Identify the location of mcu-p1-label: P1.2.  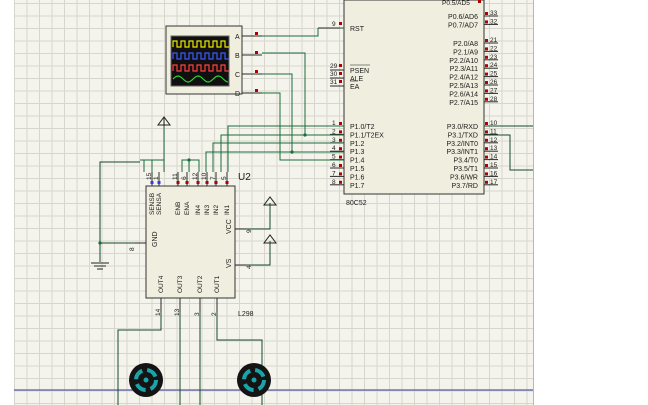
(357, 144).